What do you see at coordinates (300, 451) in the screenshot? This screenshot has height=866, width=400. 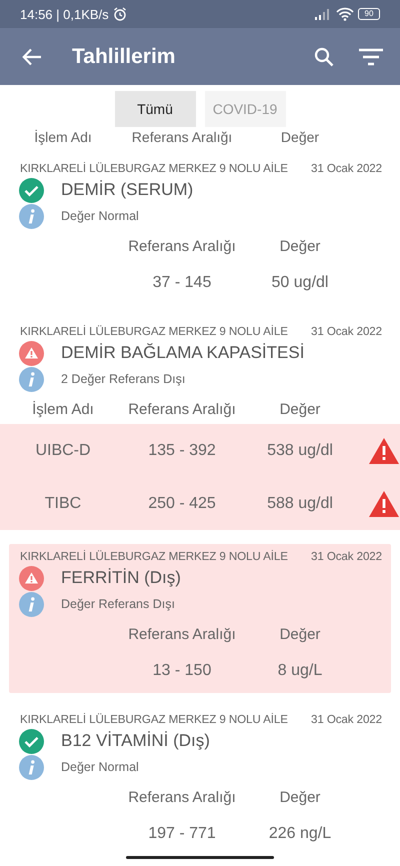 I see `result-value: 538 ug/dl` at bounding box center [300, 451].